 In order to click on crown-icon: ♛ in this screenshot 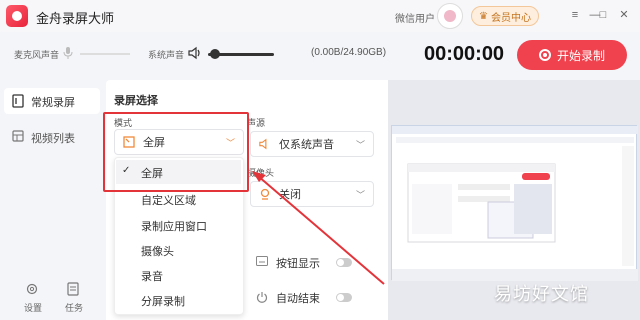, I will do `click(483, 16)`.